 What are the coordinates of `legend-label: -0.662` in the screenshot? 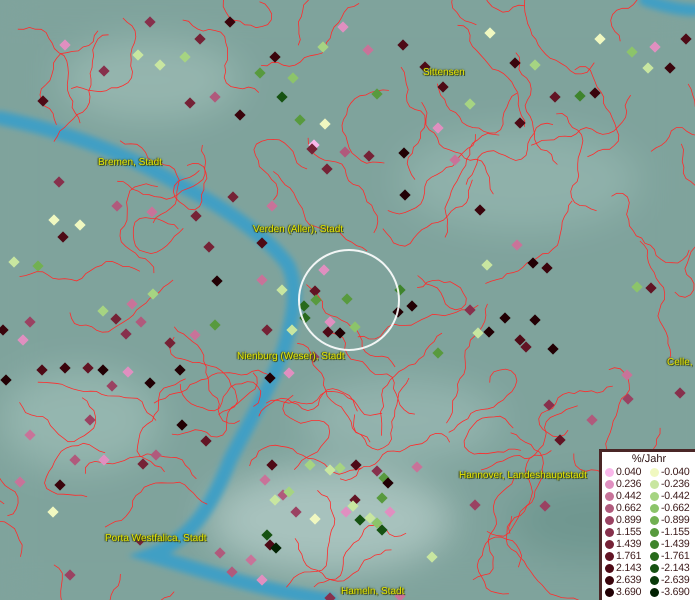 It's located at (675, 508).